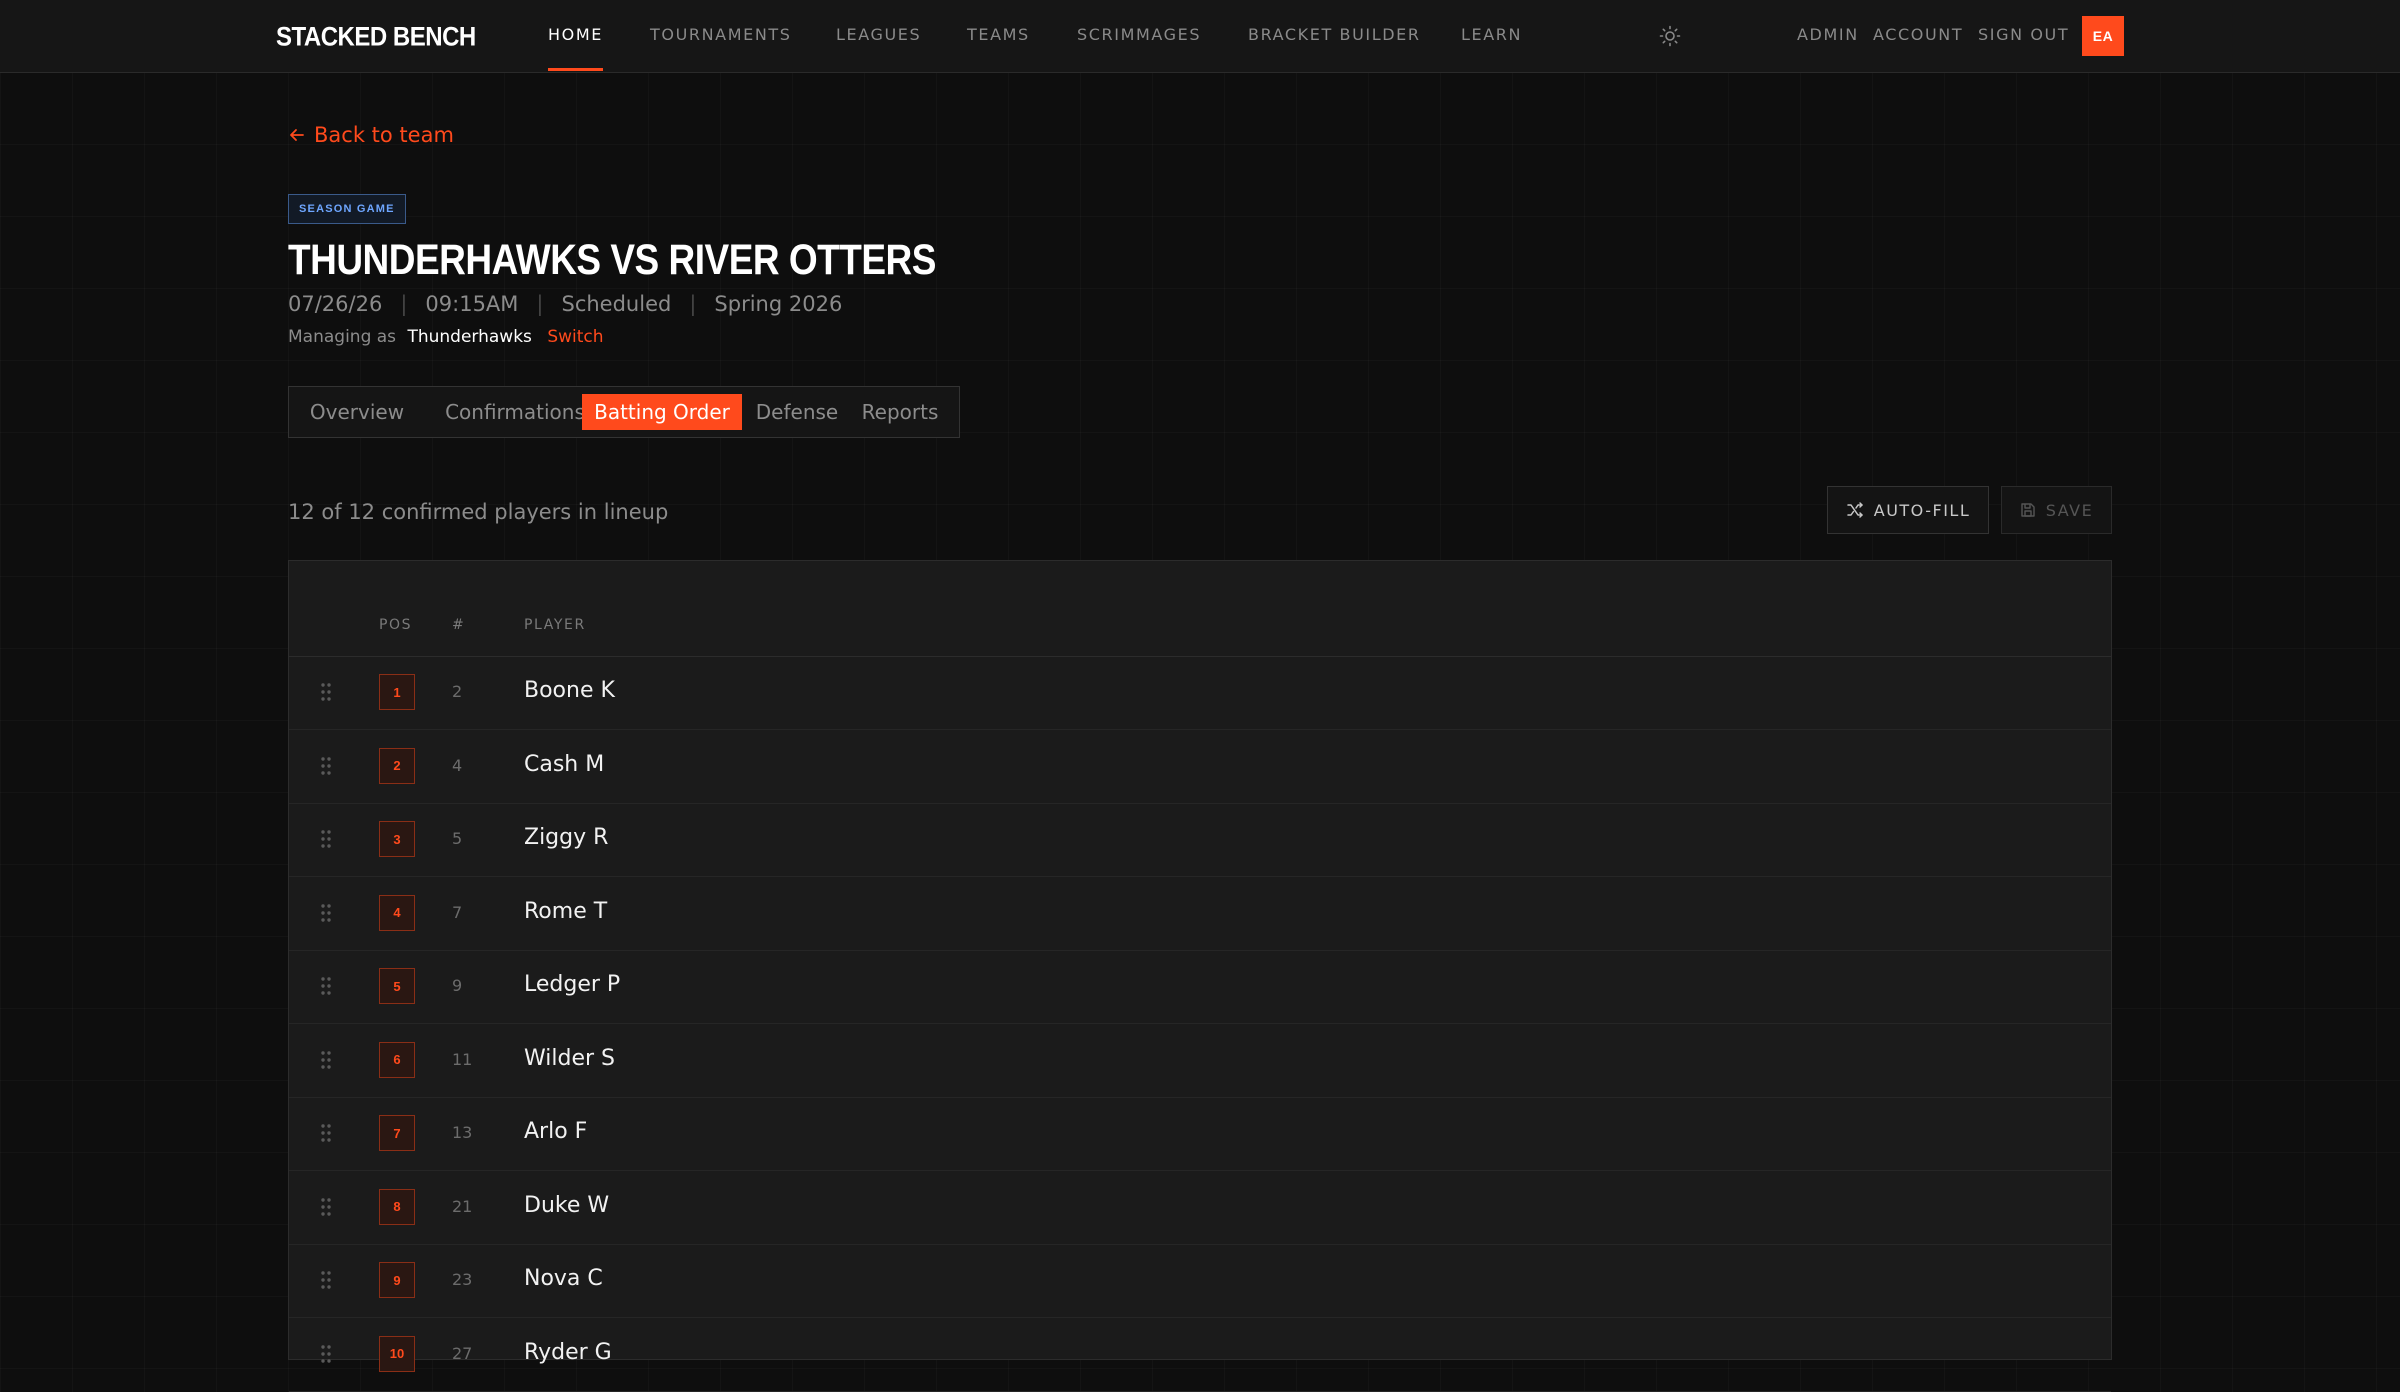 The image size is (2400, 1392). What do you see at coordinates (335, 304) in the screenshot?
I see `game-date: 07/26/26` at bounding box center [335, 304].